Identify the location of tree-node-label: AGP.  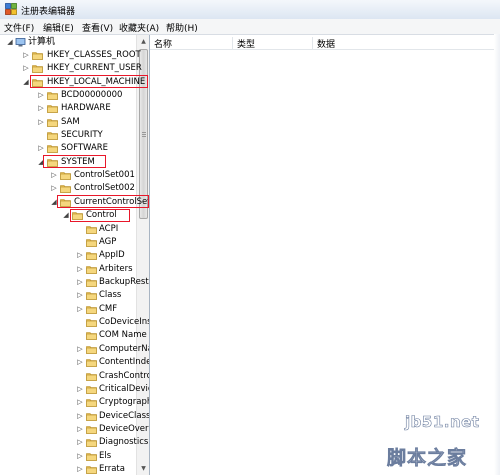
(108, 241).